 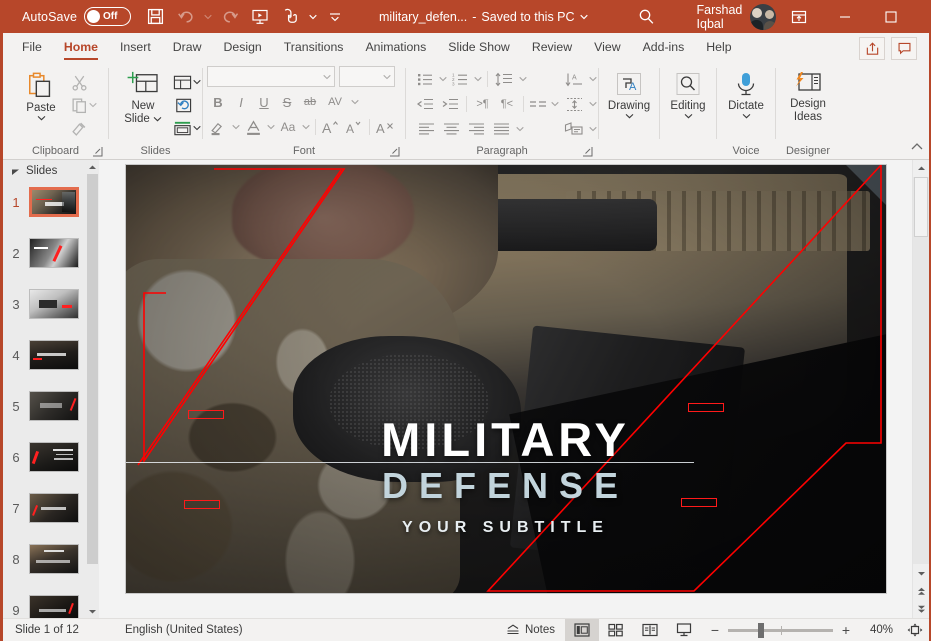 I want to click on share-button, so click(x=872, y=48).